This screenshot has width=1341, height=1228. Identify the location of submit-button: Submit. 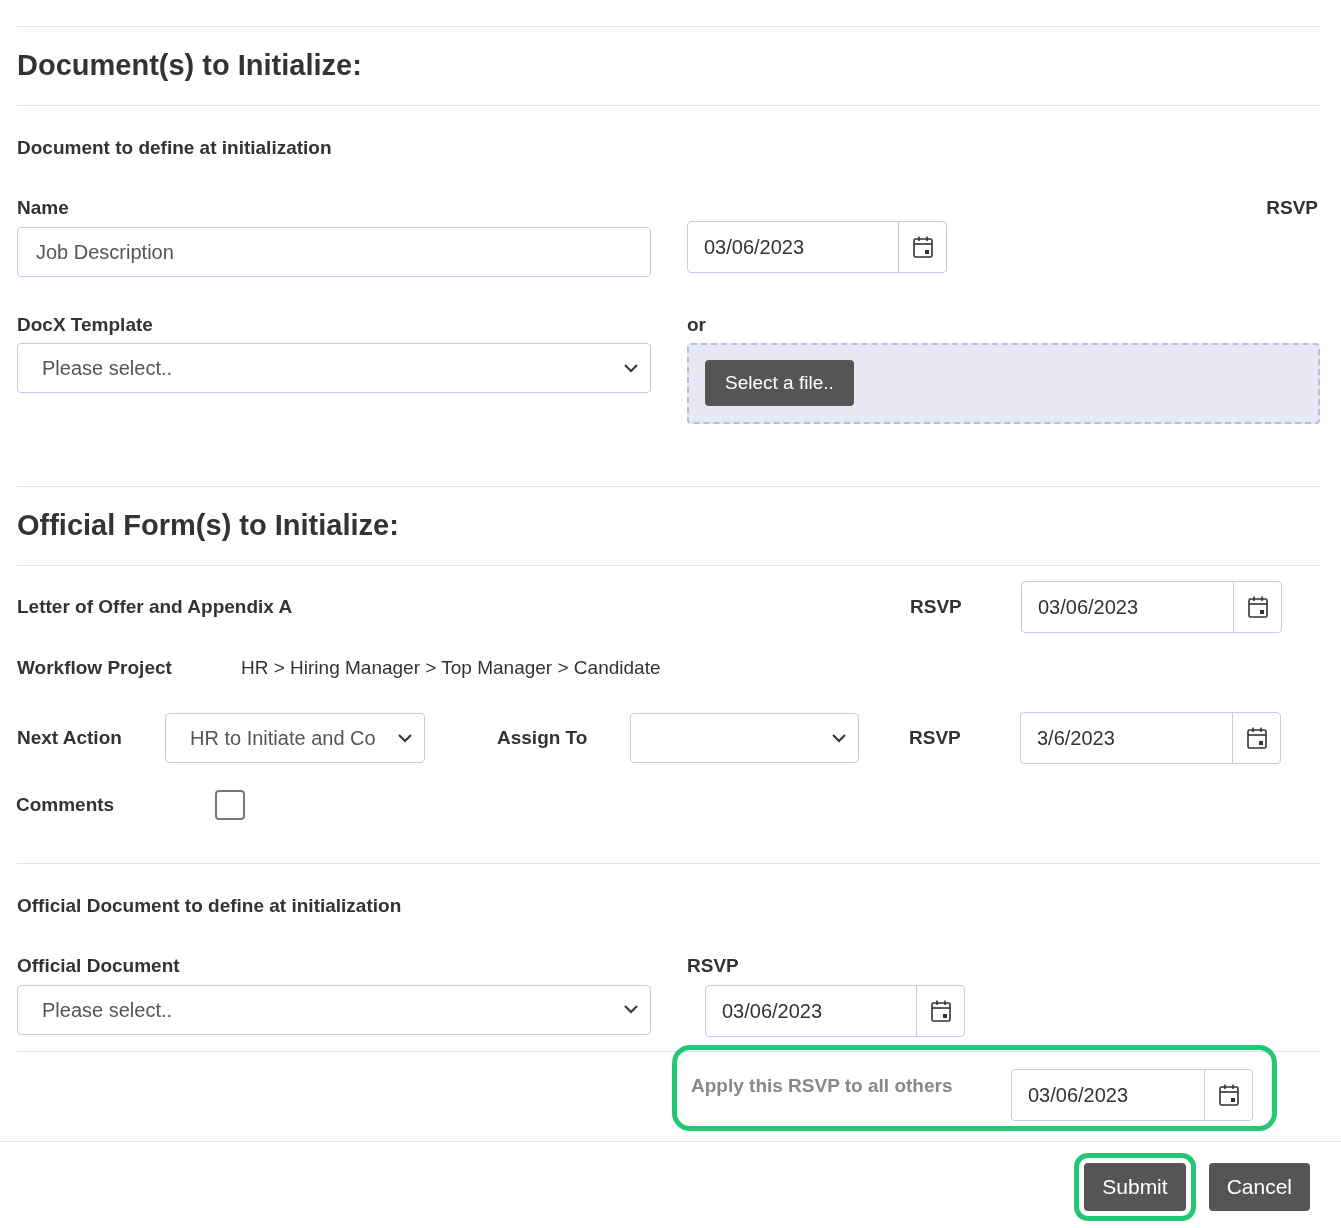
(1135, 1186).